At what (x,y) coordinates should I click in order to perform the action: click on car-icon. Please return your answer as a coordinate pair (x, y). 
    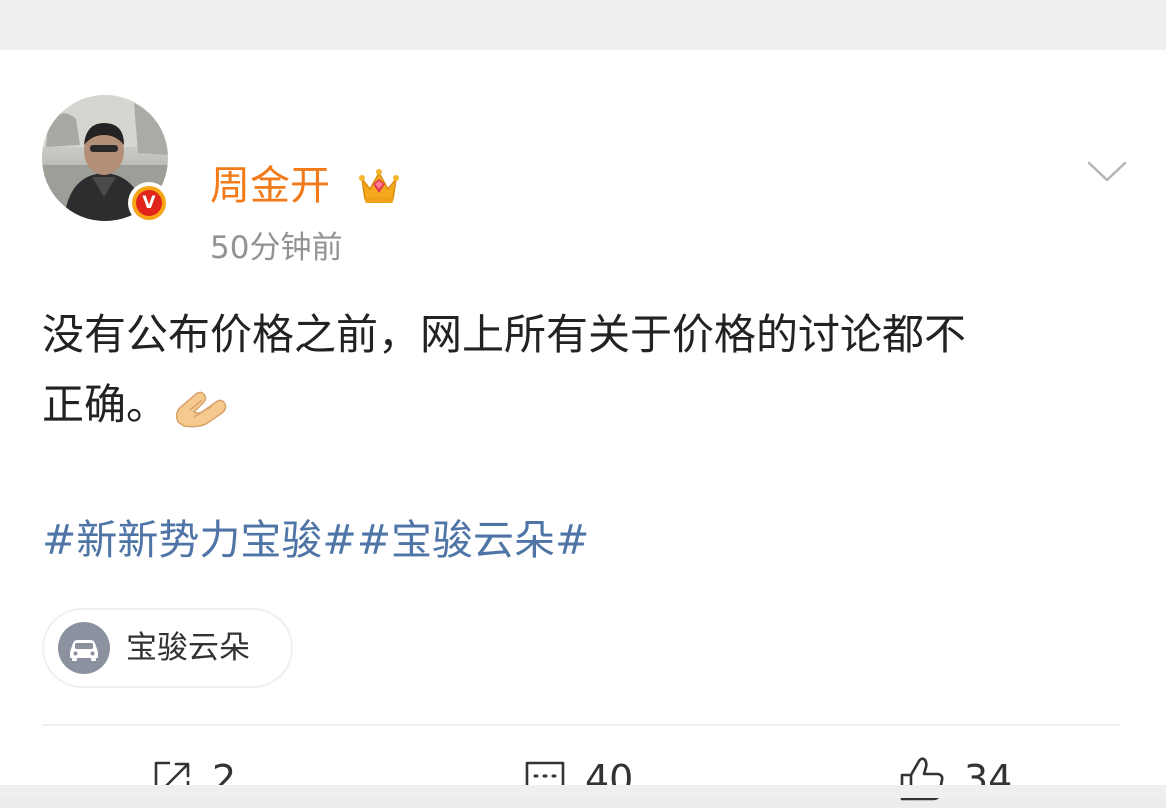
    Looking at the image, I should click on (84, 648).